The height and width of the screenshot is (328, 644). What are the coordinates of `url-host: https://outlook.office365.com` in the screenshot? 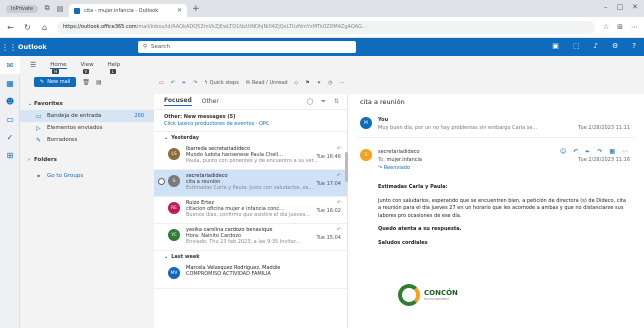 It's located at (100, 27).